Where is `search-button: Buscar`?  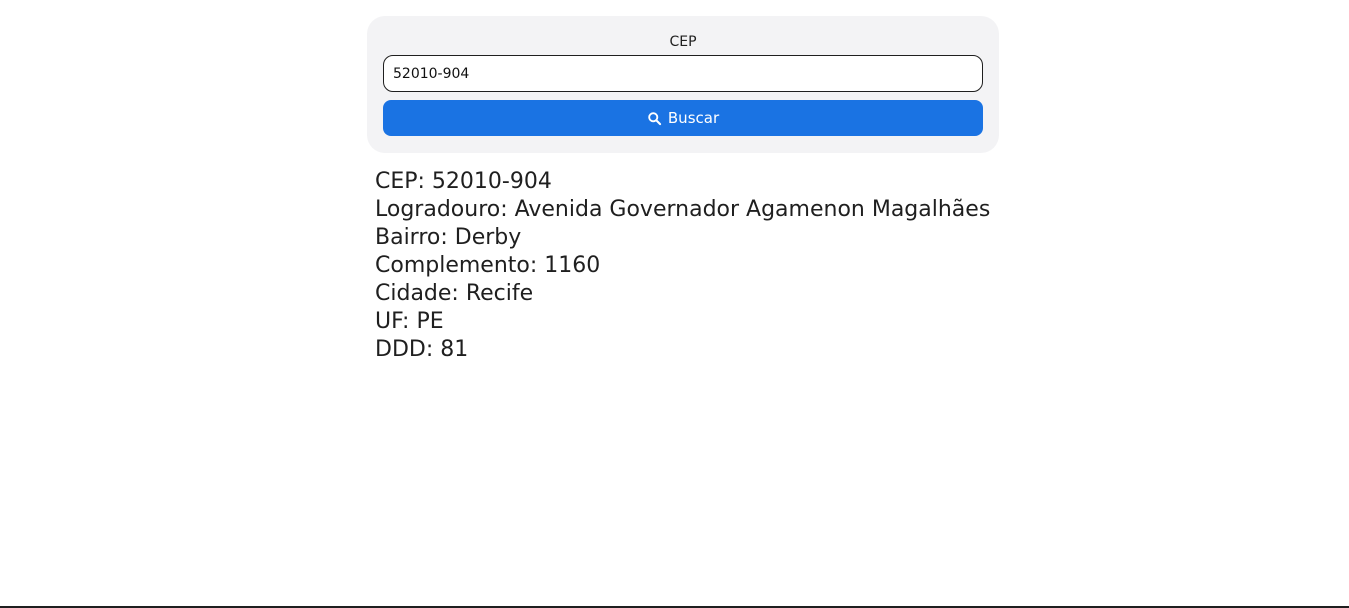 search-button: Buscar is located at coordinates (683, 118).